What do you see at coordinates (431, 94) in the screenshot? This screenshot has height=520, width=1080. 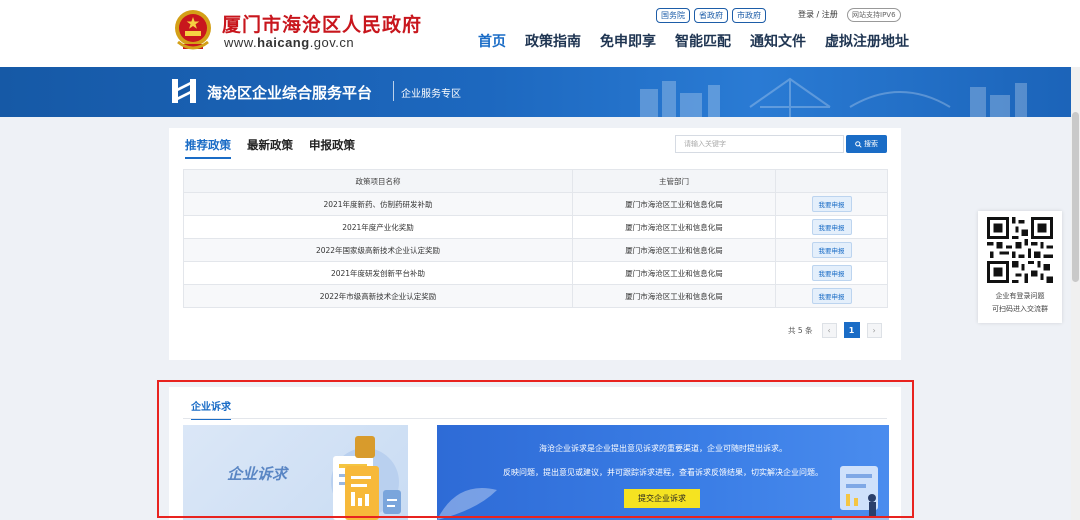 I see `platform-subtitle: 企业服务专区` at bounding box center [431, 94].